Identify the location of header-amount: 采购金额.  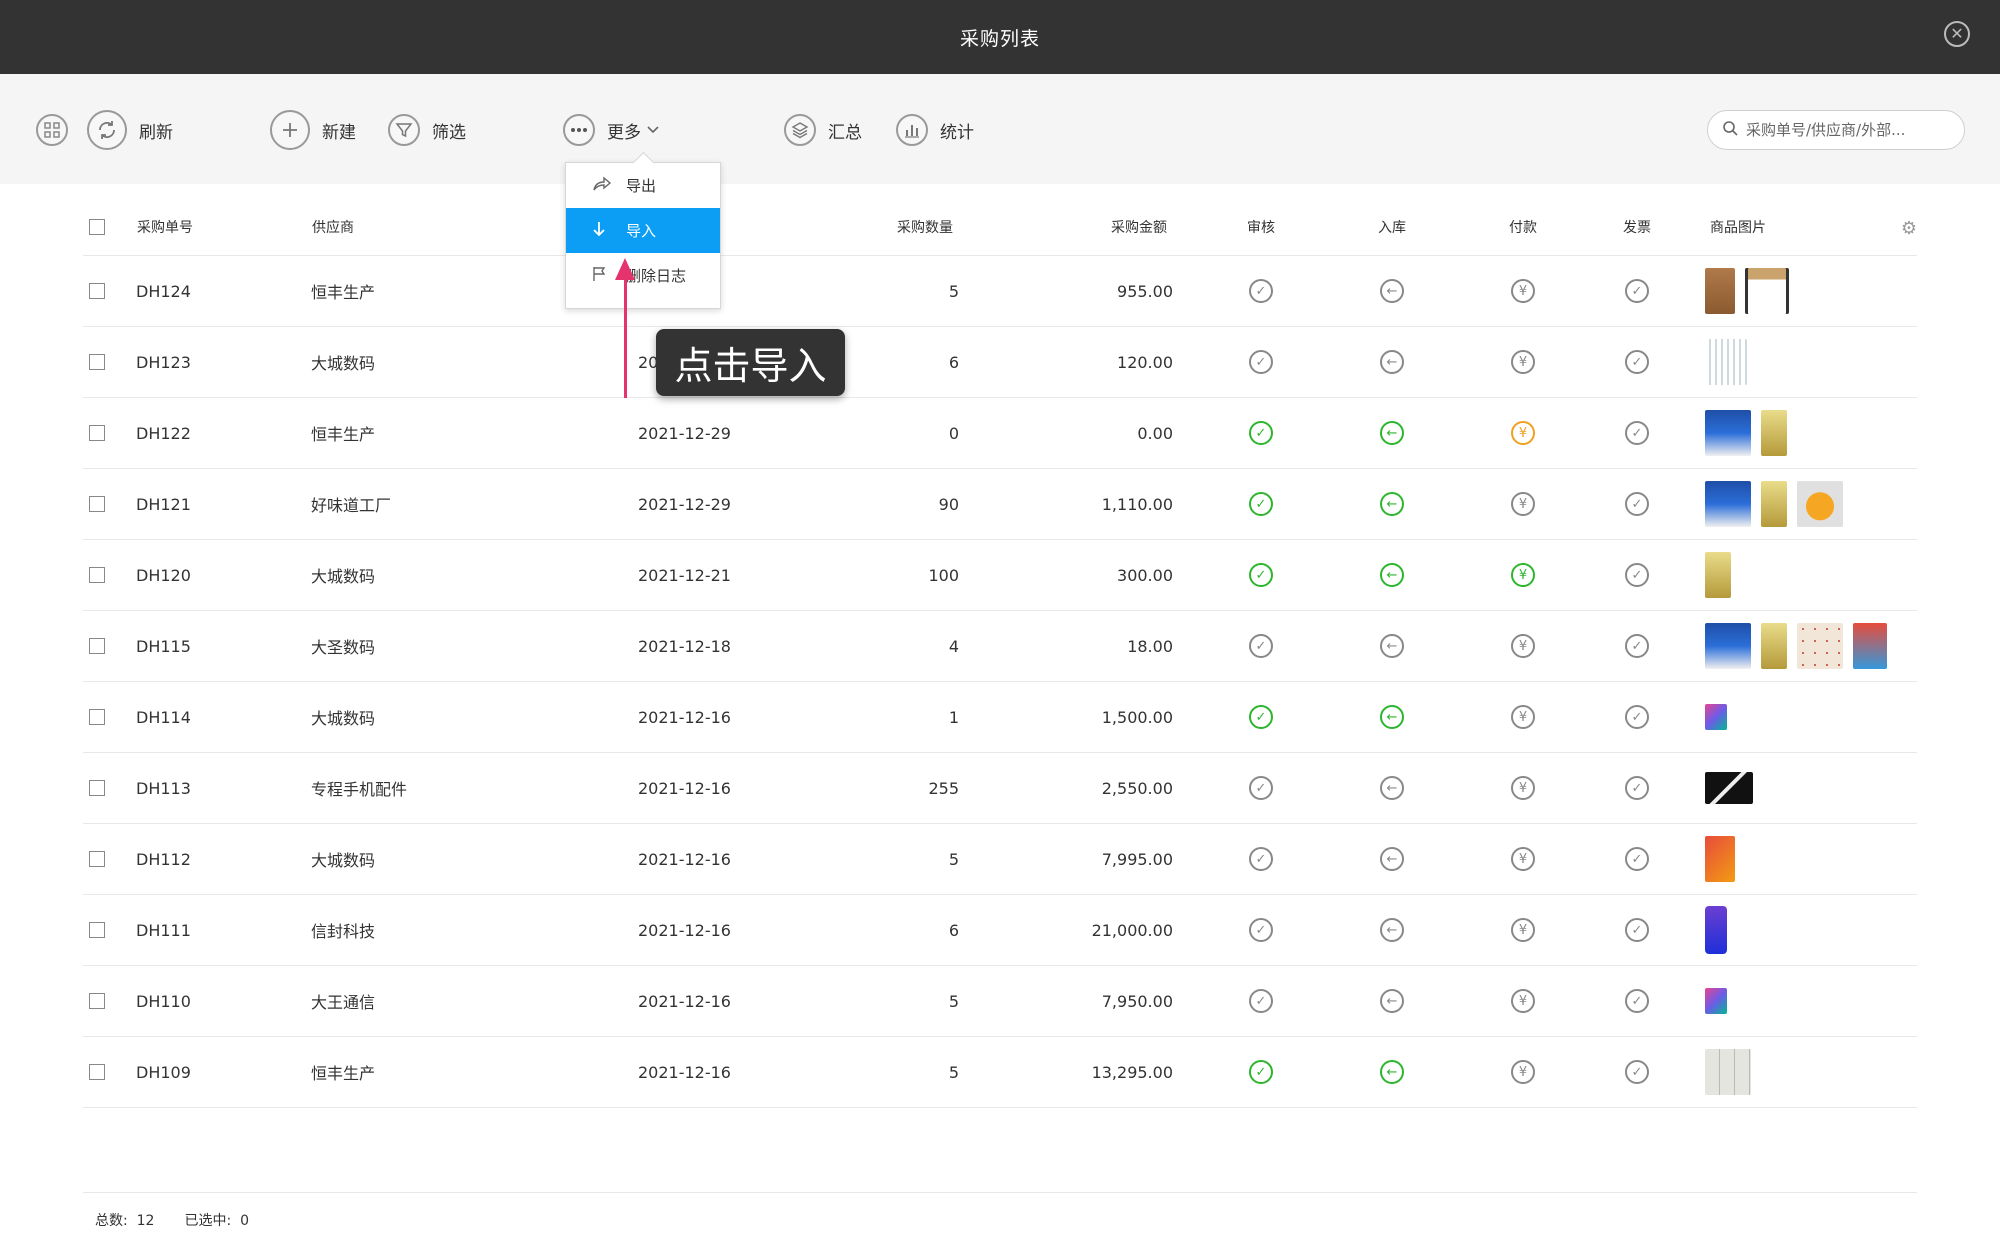
(1100, 227).